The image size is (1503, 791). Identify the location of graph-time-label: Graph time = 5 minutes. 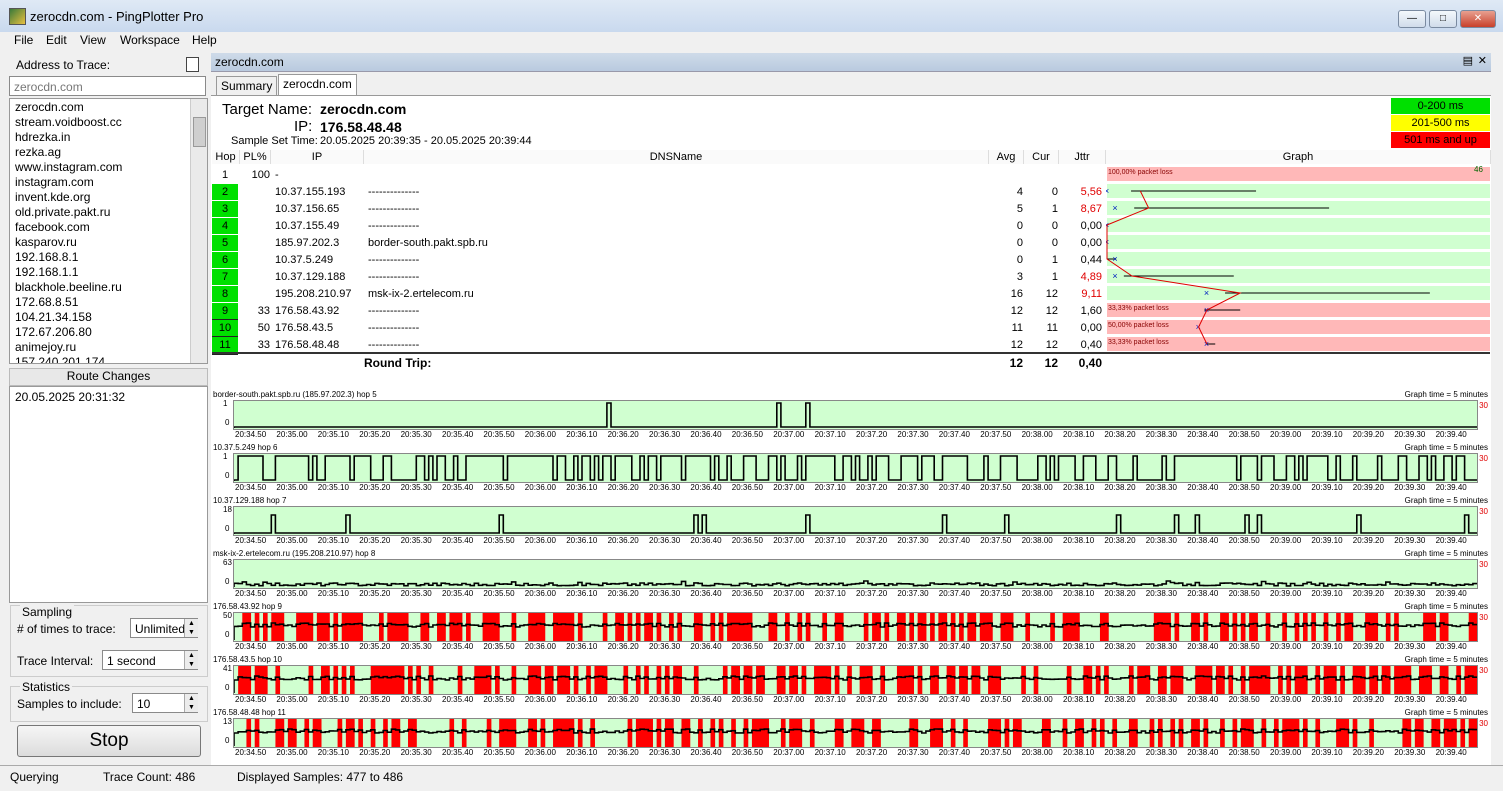
(1446, 394).